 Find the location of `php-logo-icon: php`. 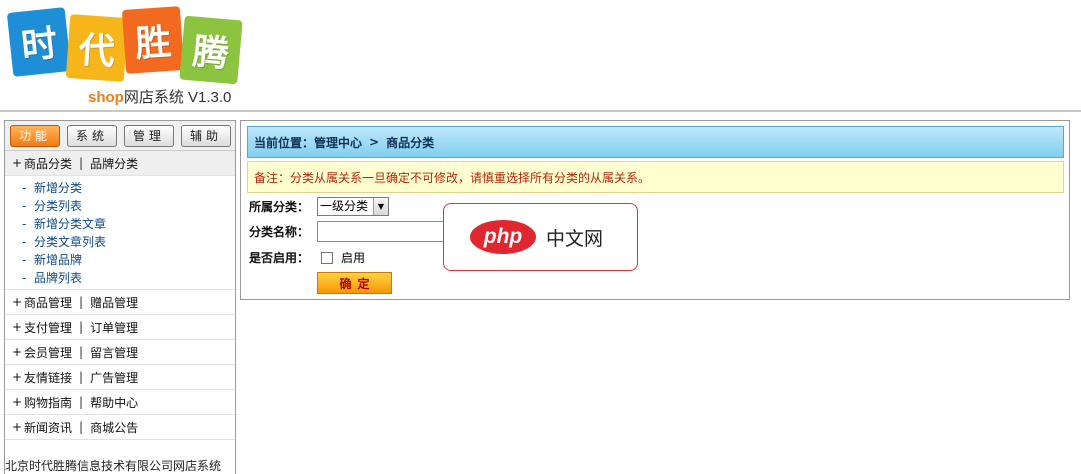

php-logo-icon: php is located at coordinates (503, 237).